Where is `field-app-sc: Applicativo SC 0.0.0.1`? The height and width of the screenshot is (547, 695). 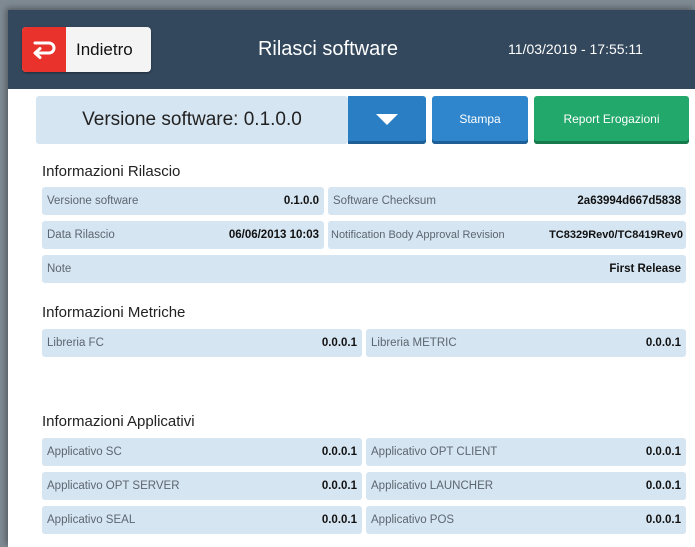
field-app-sc: Applicativo SC 0.0.0.1 is located at coordinates (202, 452).